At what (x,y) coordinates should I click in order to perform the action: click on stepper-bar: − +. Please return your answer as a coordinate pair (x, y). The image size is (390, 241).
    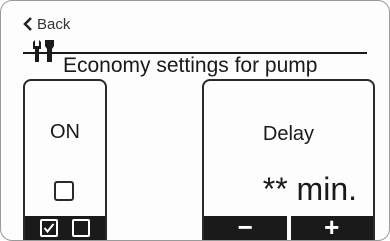
    Looking at the image, I should click on (288, 227).